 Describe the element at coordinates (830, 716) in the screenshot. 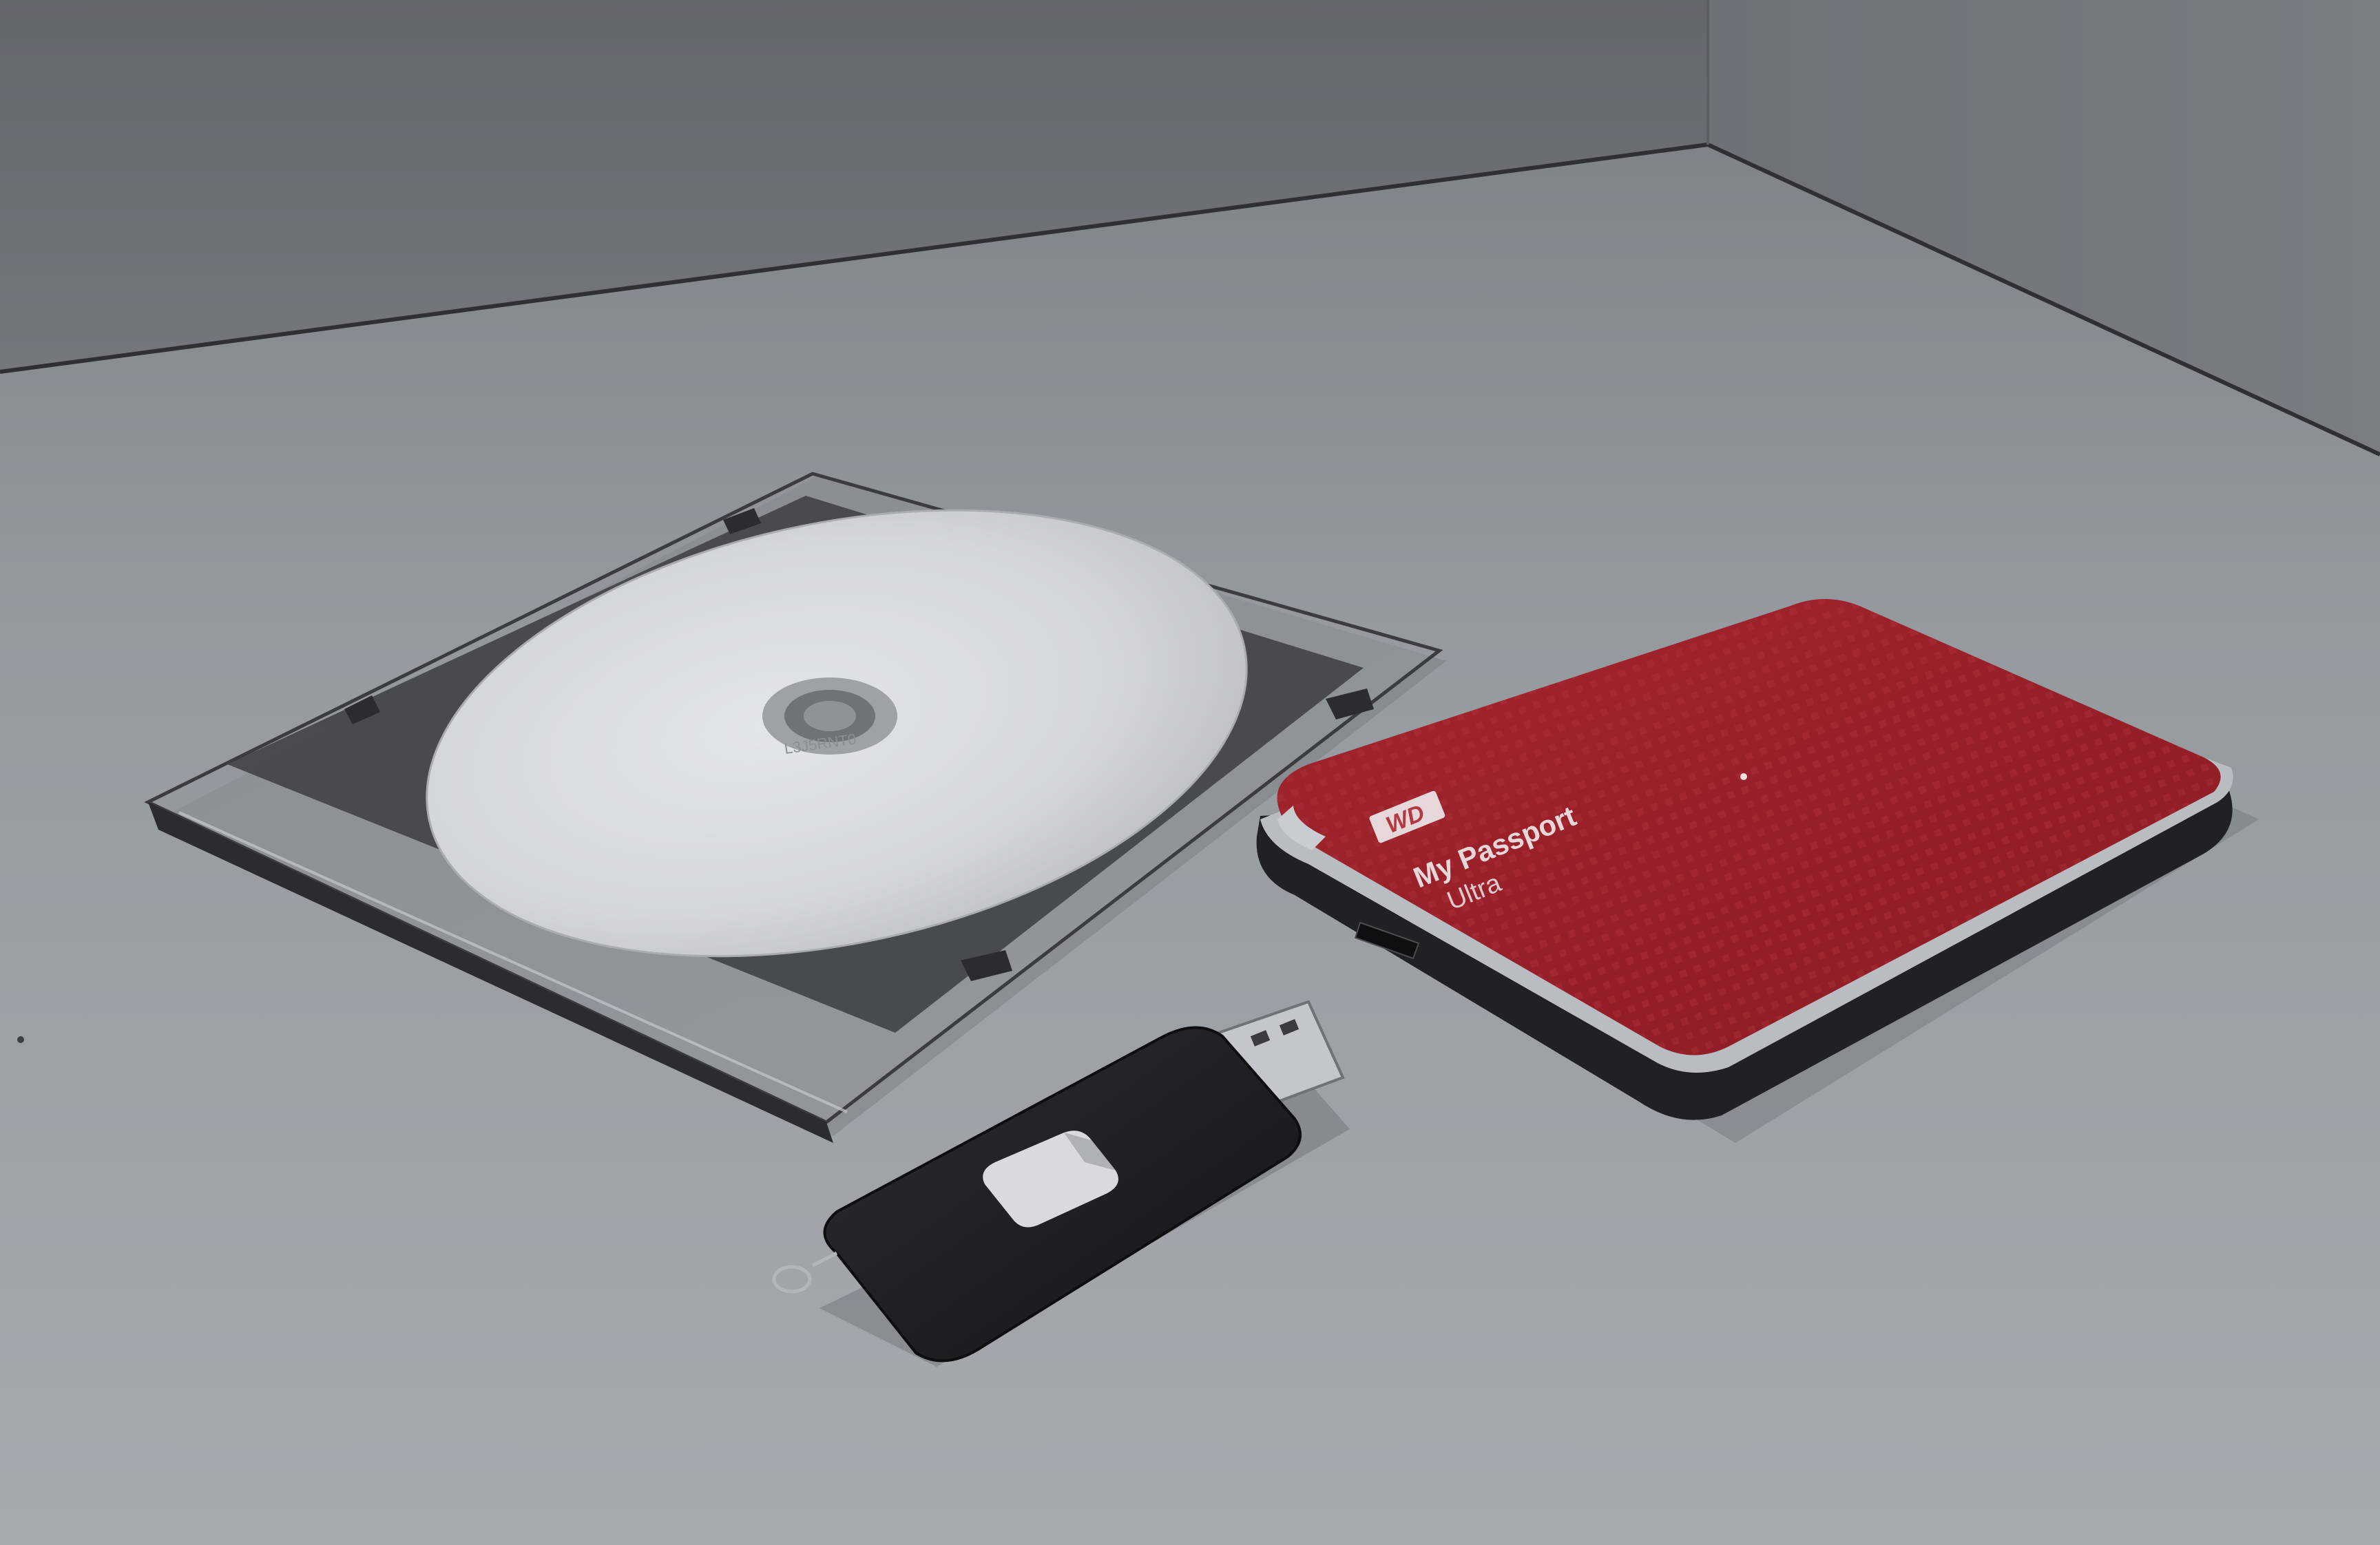

I see `cd-disc-hole` at that location.